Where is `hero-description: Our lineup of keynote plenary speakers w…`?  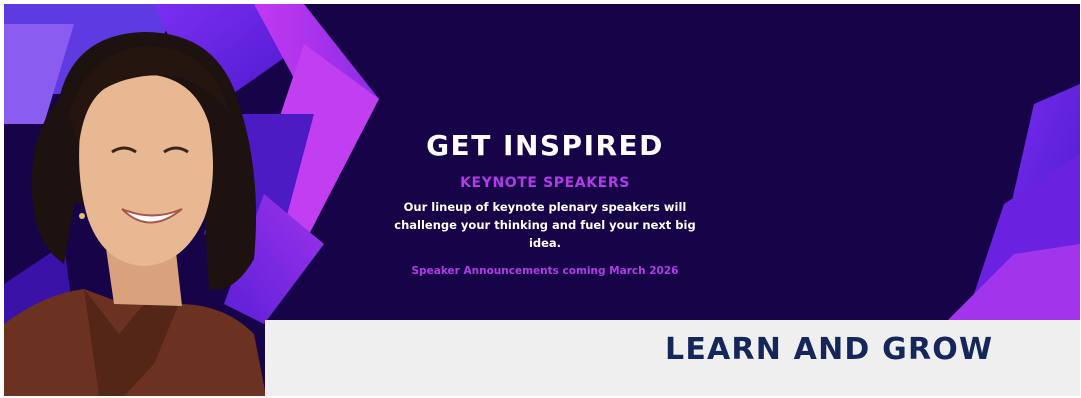 hero-description: Our lineup of keynote plenary speakers w… is located at coordinates (545, 225).